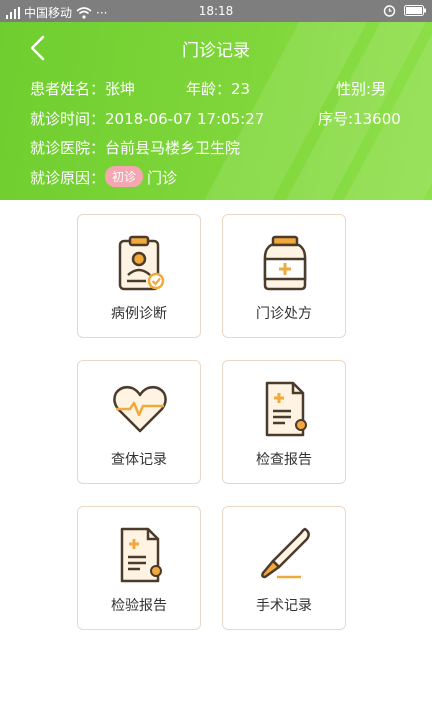  Describe the element at coordinates (354, 89) in the screenshot. I see `gender-label: 性别:` at that location.